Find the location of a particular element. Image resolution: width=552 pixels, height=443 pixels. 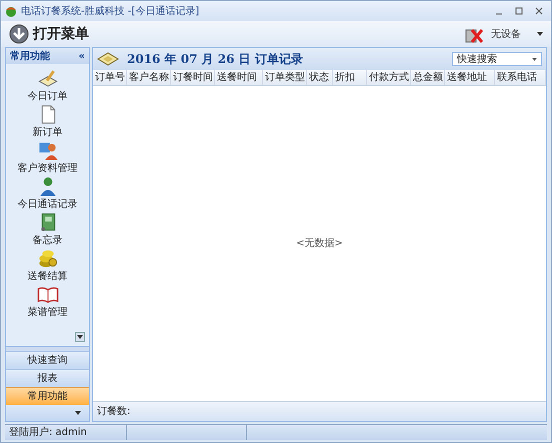

device-button: 无设备 is located at coordinates (492, 34).